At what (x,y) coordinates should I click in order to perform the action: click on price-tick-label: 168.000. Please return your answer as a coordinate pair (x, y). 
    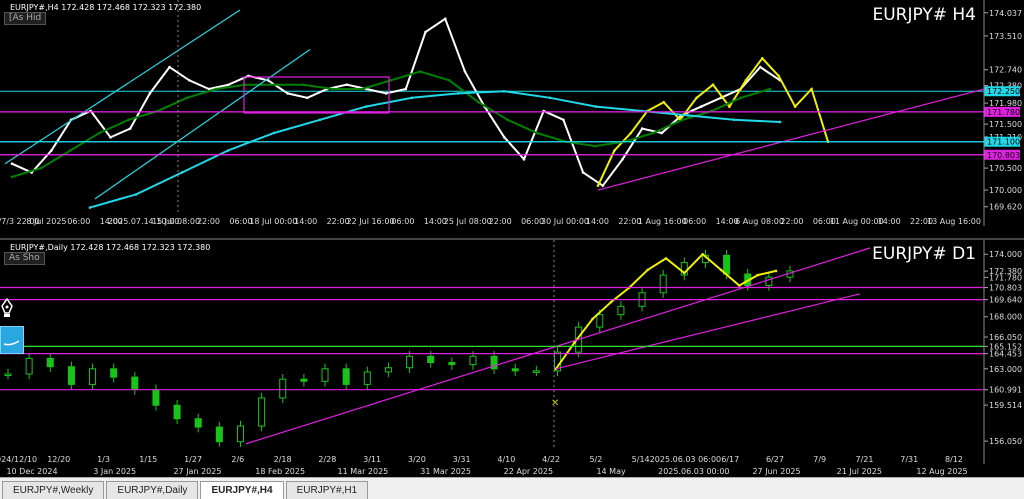
    Looking at the image, I should click on (1005, 317).